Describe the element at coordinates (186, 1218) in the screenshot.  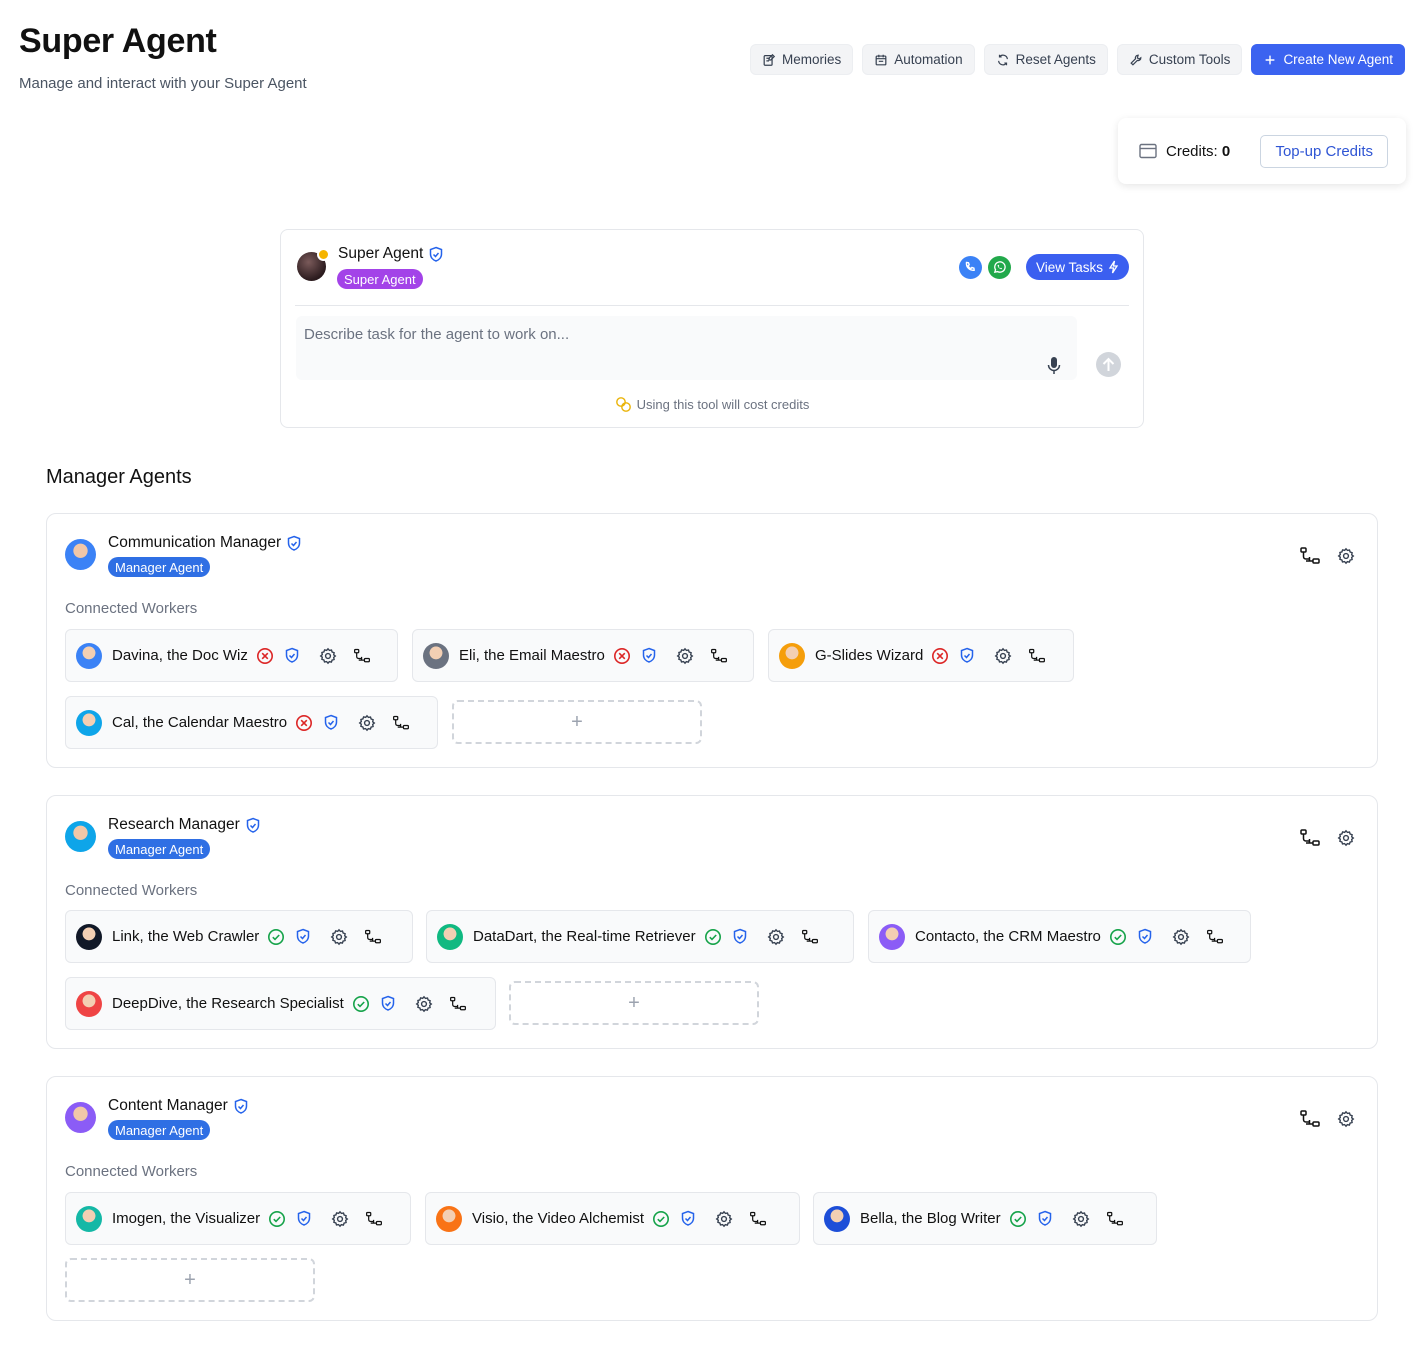
I see `worker-name: Imogen, the Visualizer` at that location.